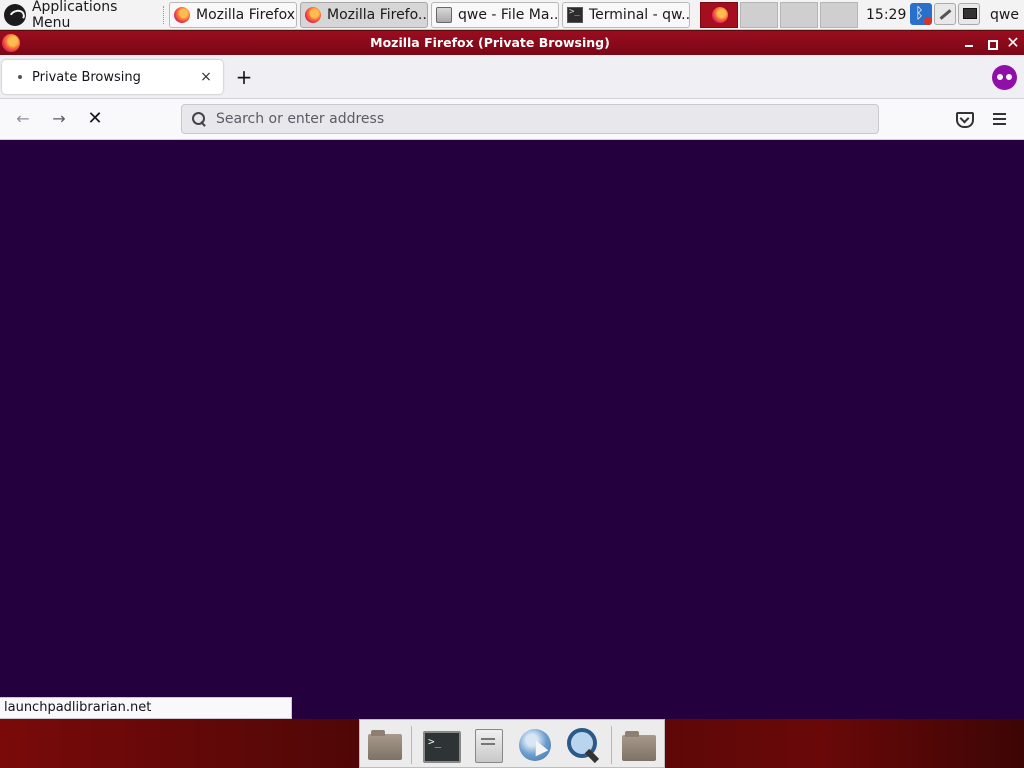  What do you see at coordinates (23, 119) in the screenshot?
I see `back-button: ←` at bounding box center [23, 119].